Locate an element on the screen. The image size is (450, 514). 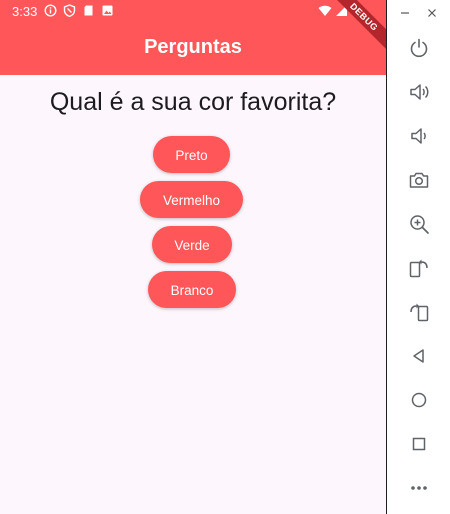
app-bar: 3:33 Perguntas DEBUG is located at coordinates (193, 37).